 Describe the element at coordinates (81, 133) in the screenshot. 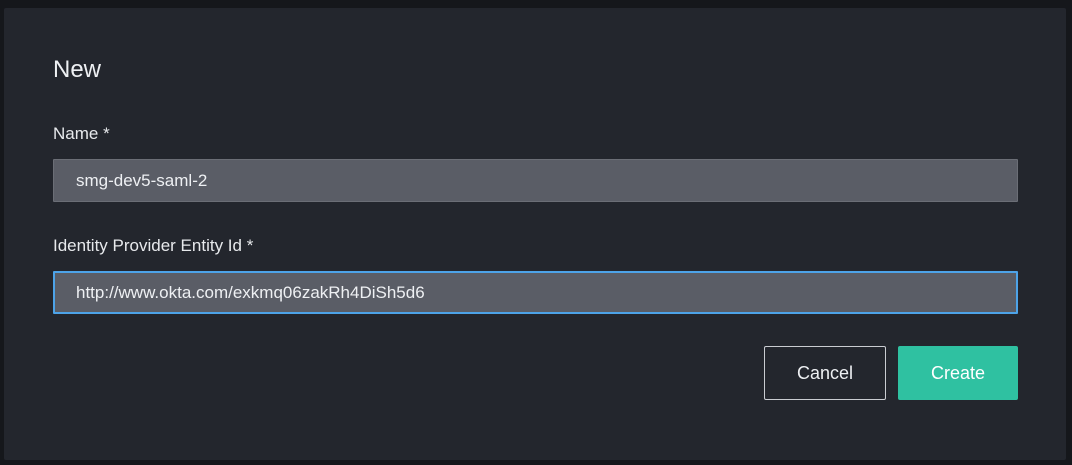

I see `name-label: Name *` at that location.